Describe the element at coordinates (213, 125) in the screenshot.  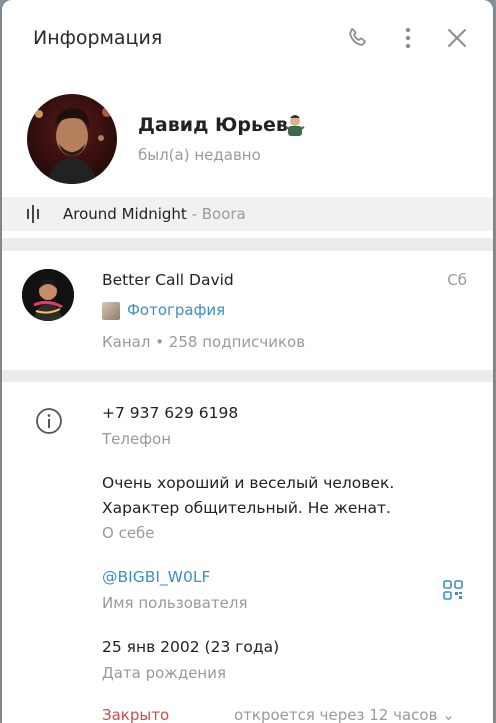
I see `profile-name: Давид Юрьев` at that location.